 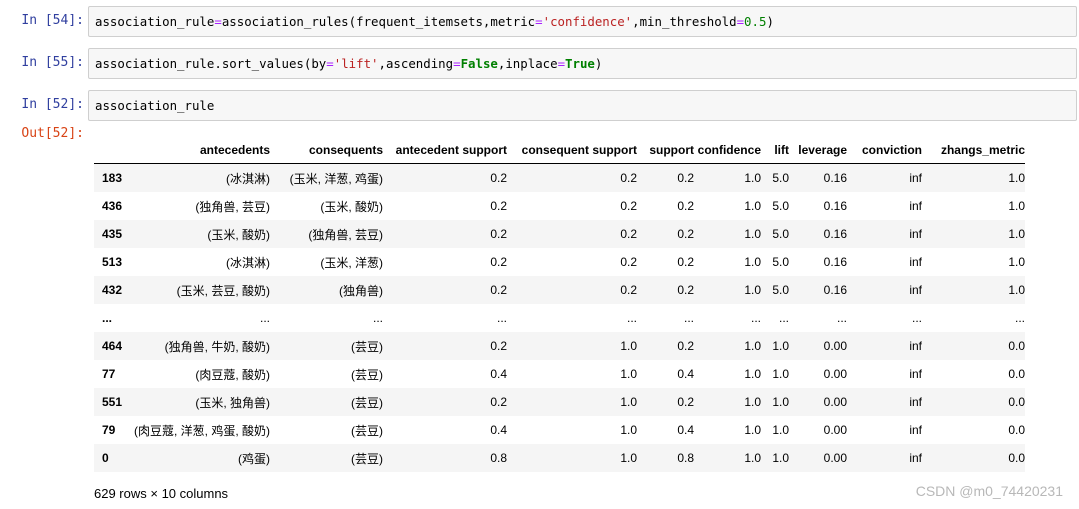 What do you see at coordinates (201, 150) in the screenshot?
I see `column-header: antecedents` at bounding box center [201, 150].